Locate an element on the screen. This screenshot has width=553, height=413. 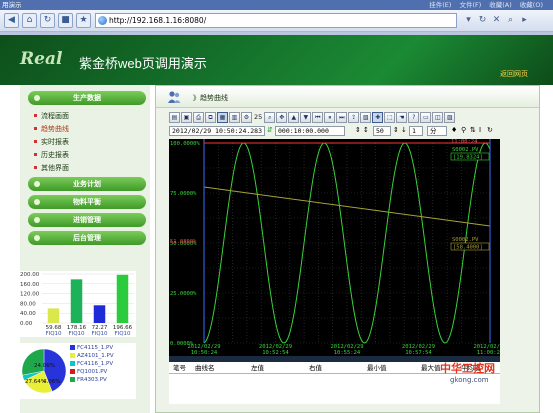
globe-icon is located at coordinates (102, 20).